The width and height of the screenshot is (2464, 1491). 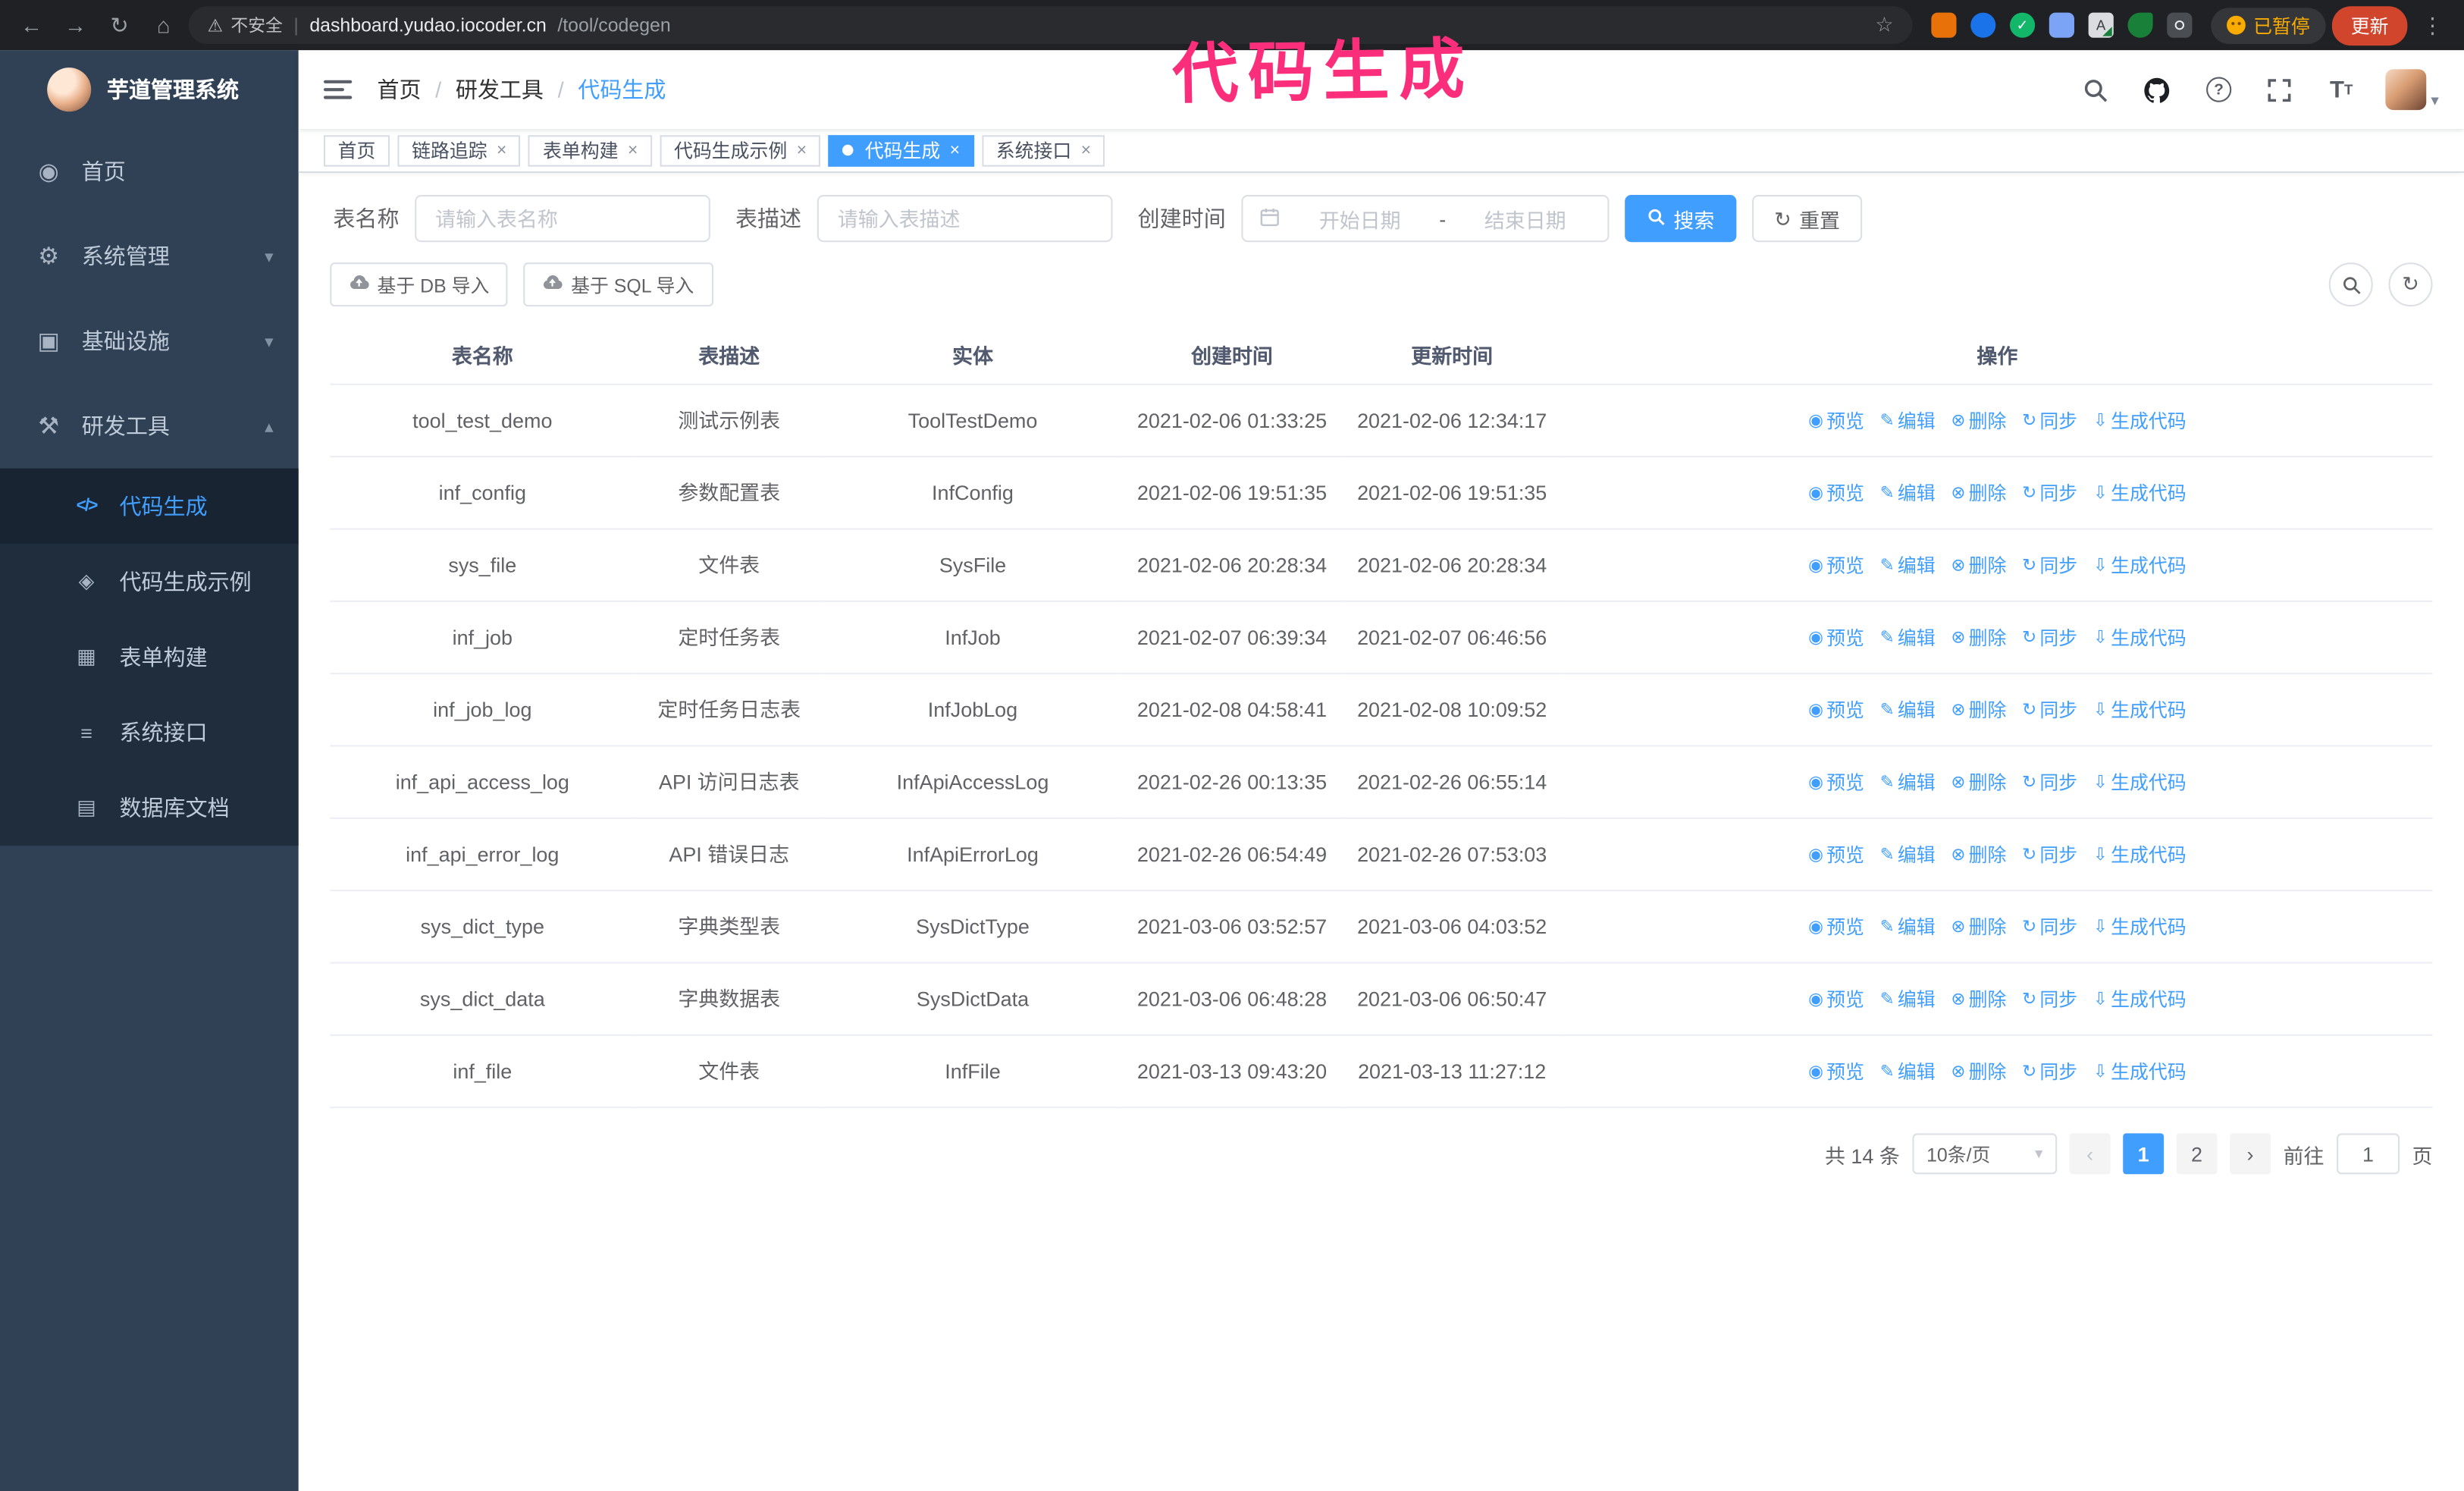 I want to click on refresh-table-button: ↻, so click(x=2411, y=284).